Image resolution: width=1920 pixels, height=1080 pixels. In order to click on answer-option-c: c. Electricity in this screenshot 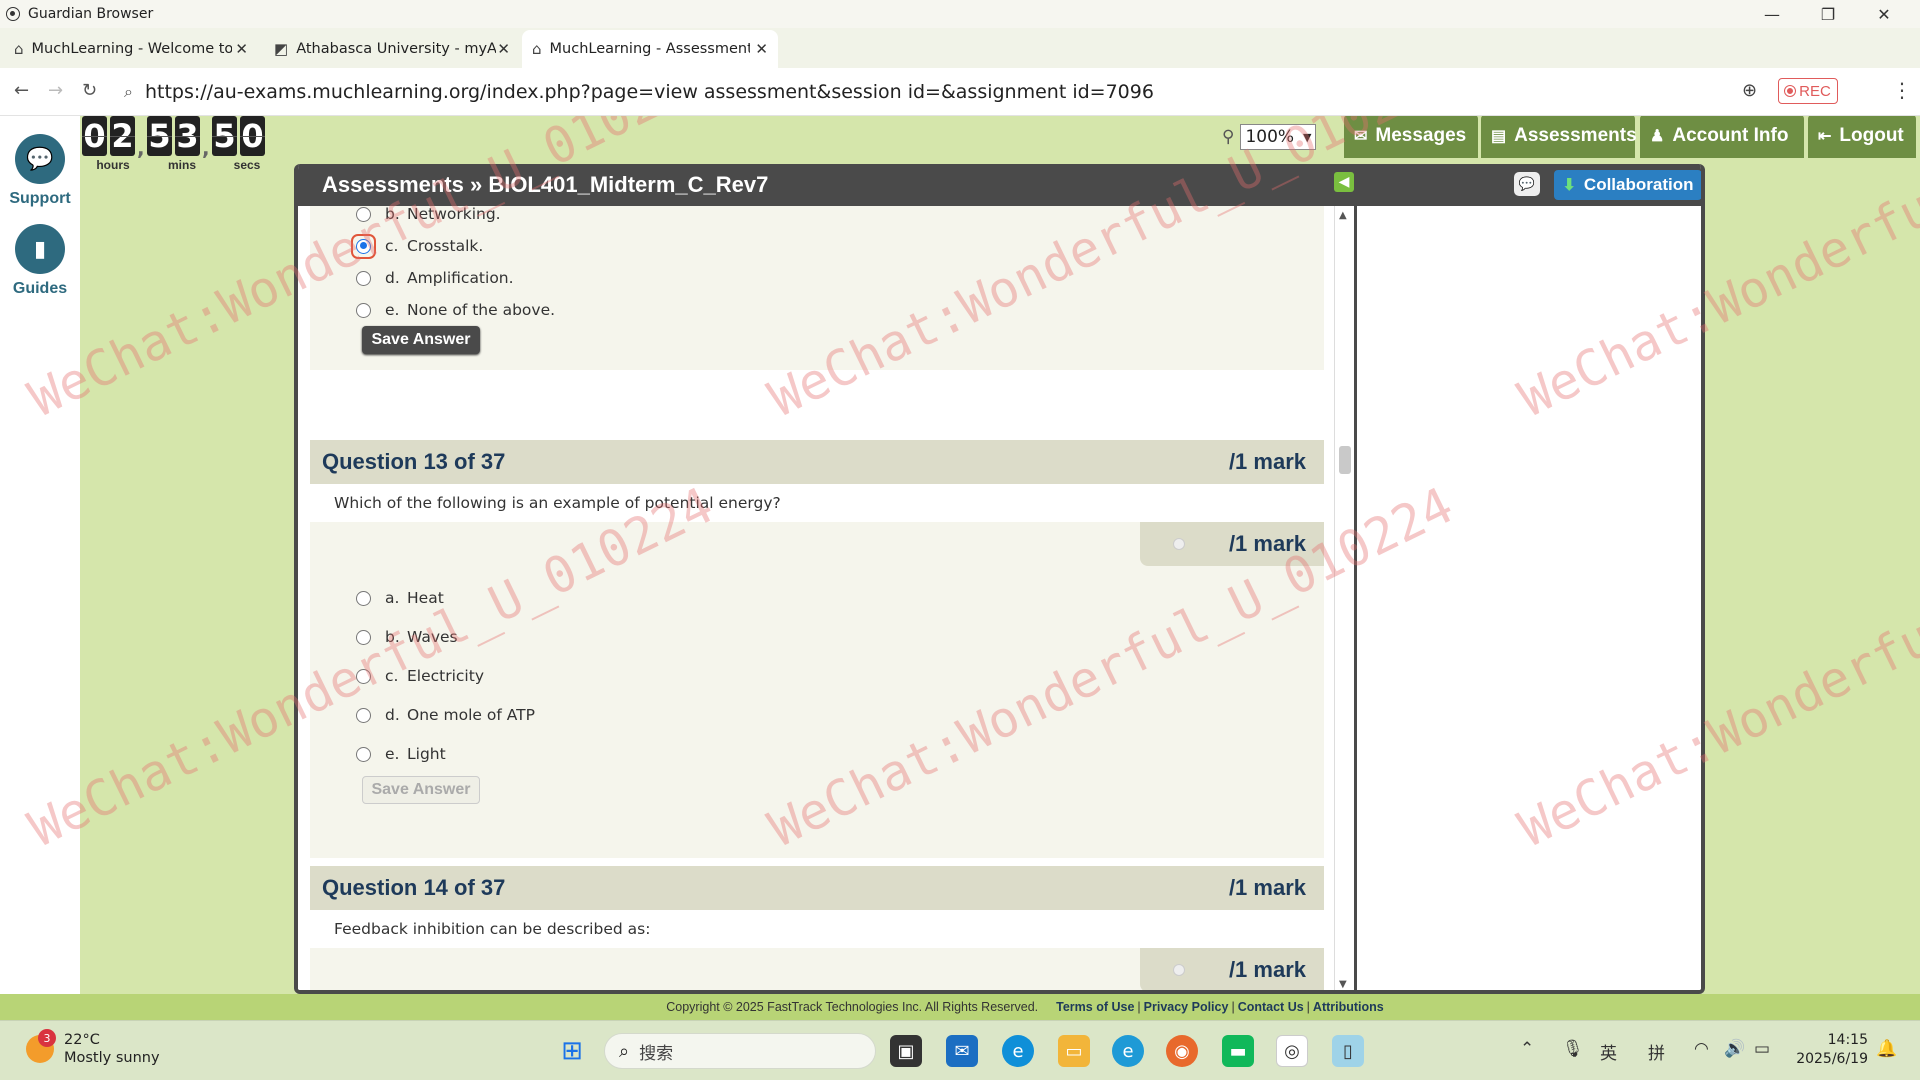, I will do `click(420, 676)`.